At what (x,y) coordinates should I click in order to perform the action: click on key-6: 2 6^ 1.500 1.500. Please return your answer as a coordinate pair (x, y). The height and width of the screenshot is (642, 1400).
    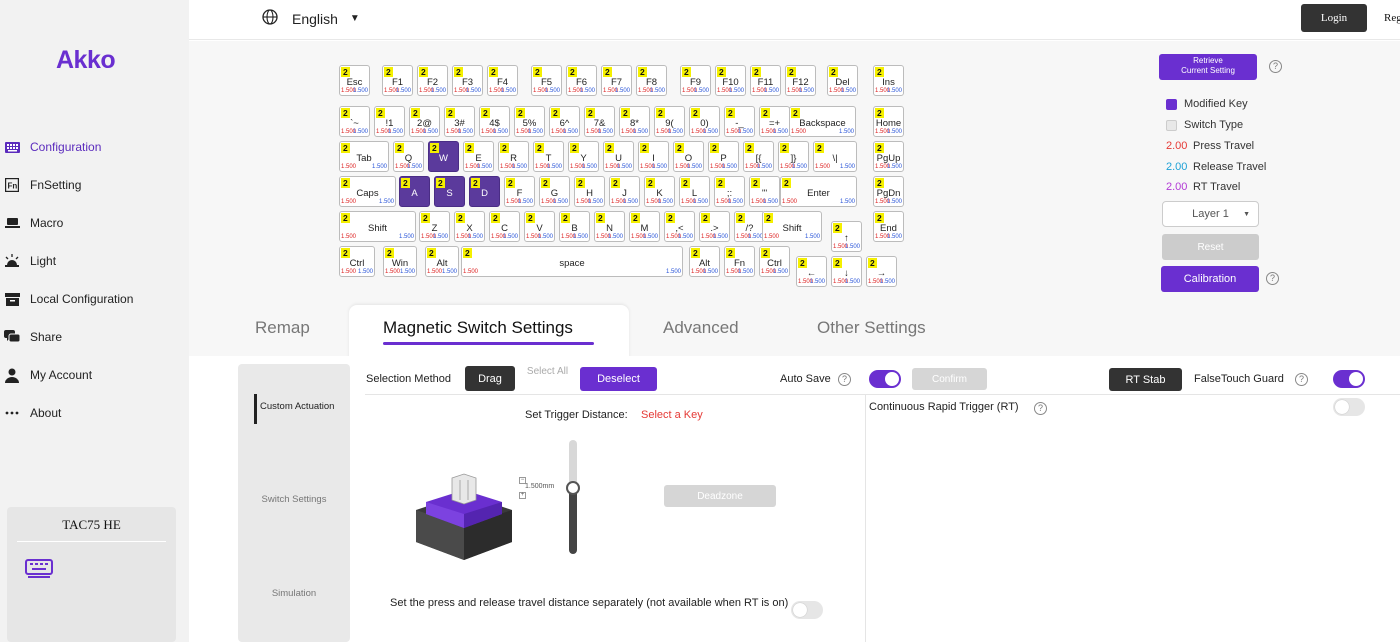
    Looking at the image, I should click on (564, 121).